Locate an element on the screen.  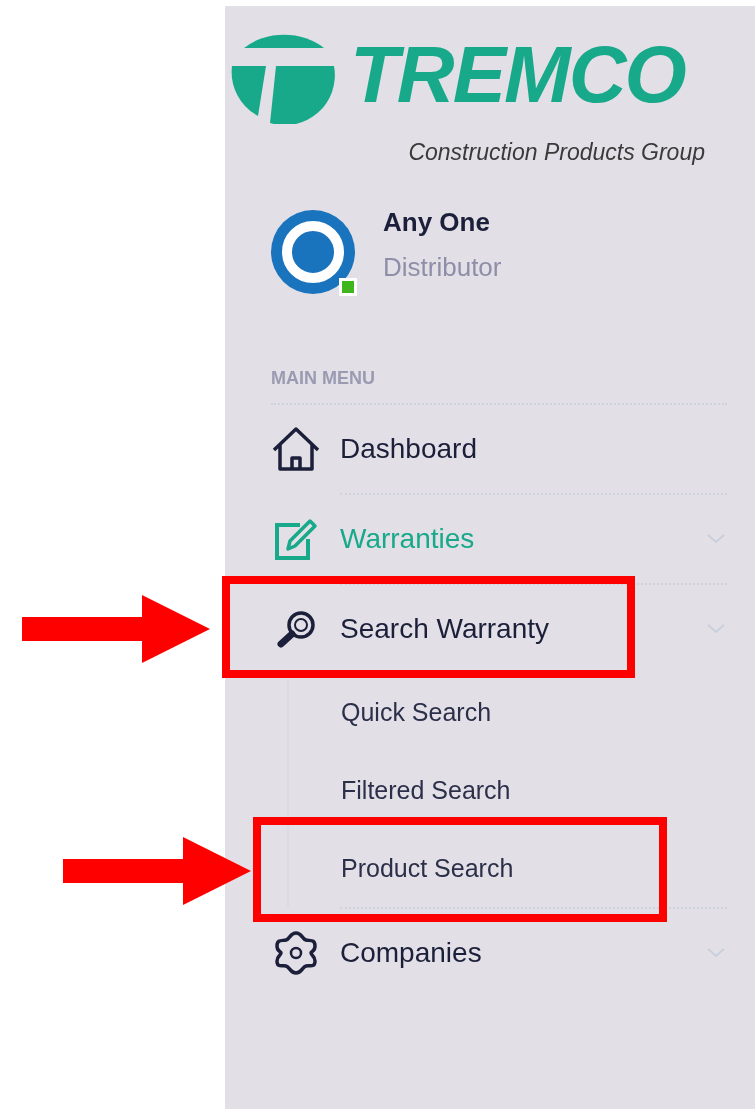
menu-item: Search Warranty is located at coordinates (445, 629).